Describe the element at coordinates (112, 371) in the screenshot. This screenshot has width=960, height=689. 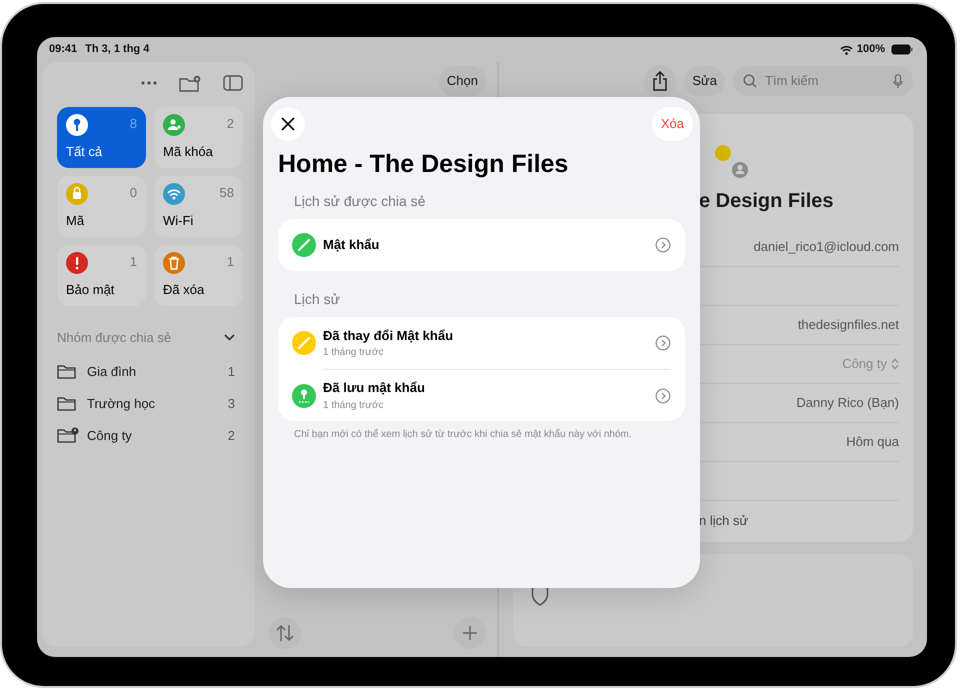
I see `group-label: Gia đình` at that location.